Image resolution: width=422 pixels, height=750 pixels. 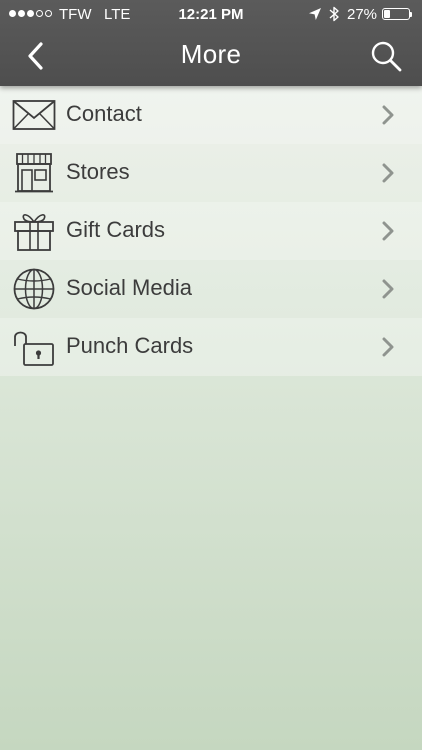 I want to click on bluetooth-icon, so click(x=334, y=14).